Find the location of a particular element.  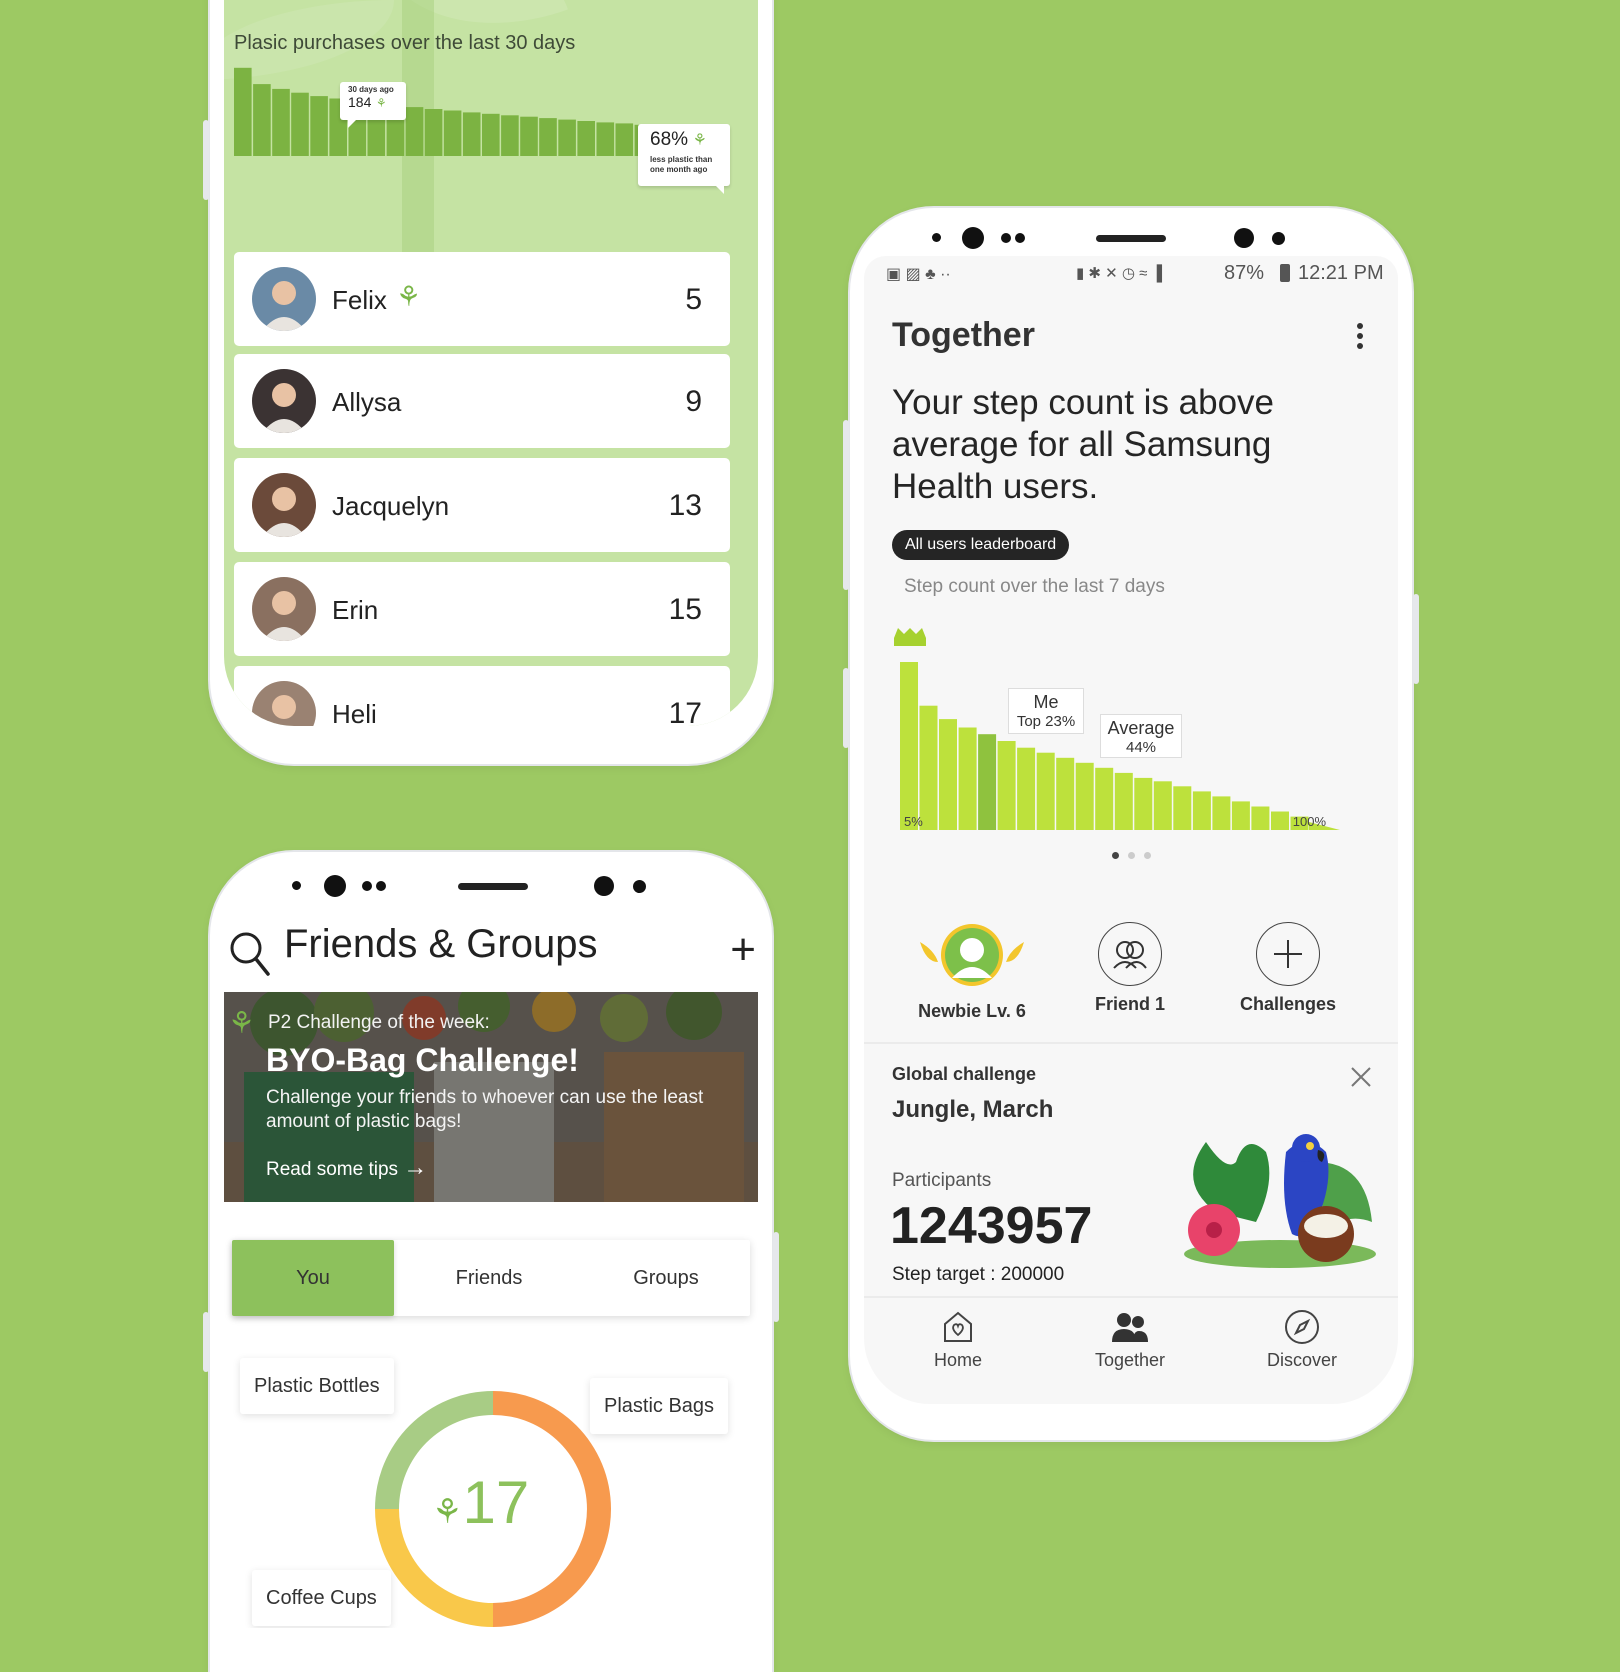

x-axis-label: 100% is located at coordinates (1310, 821).